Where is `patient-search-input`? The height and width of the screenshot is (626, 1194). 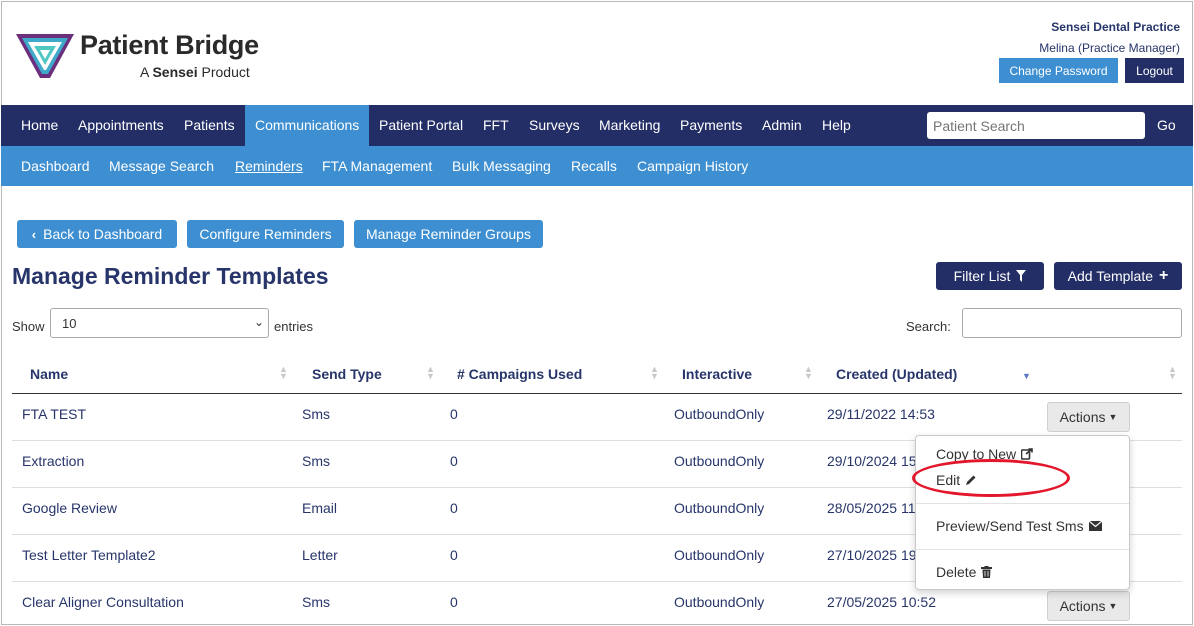 patient-search-input is located at coordinates (1036, 125).